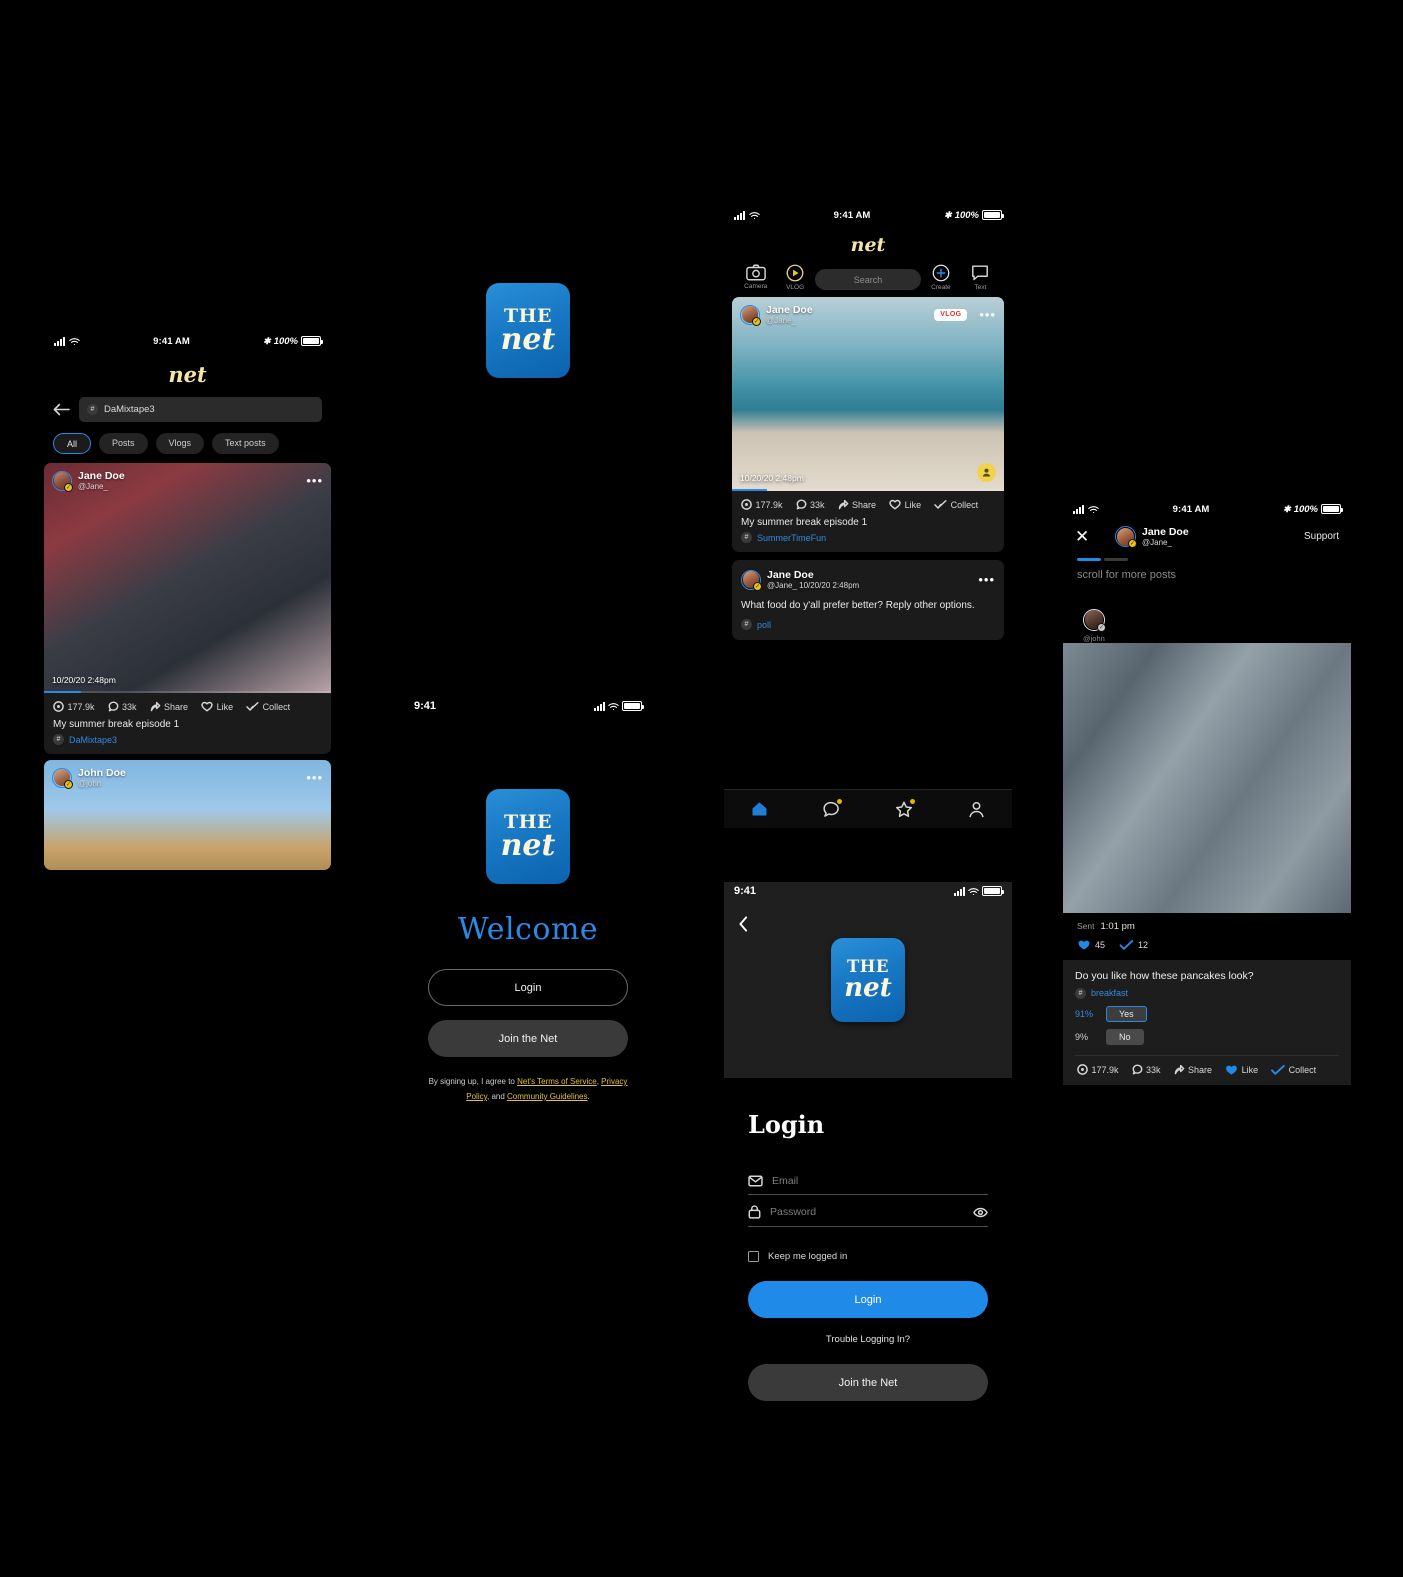 The height and width of the screenshot is (1577, 1403). I want to click on collect-label: Collect, so click(1302, 1069).